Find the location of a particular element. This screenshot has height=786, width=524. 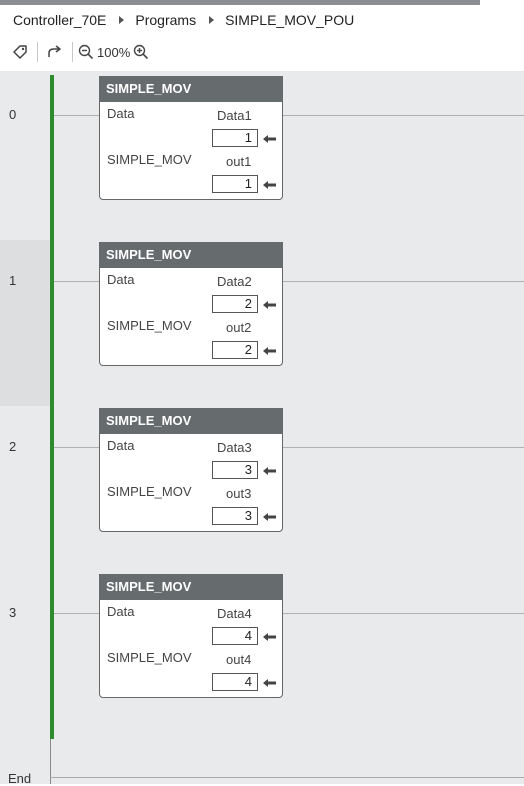

variable-name: Data1 is located at coordinates (234, 115).